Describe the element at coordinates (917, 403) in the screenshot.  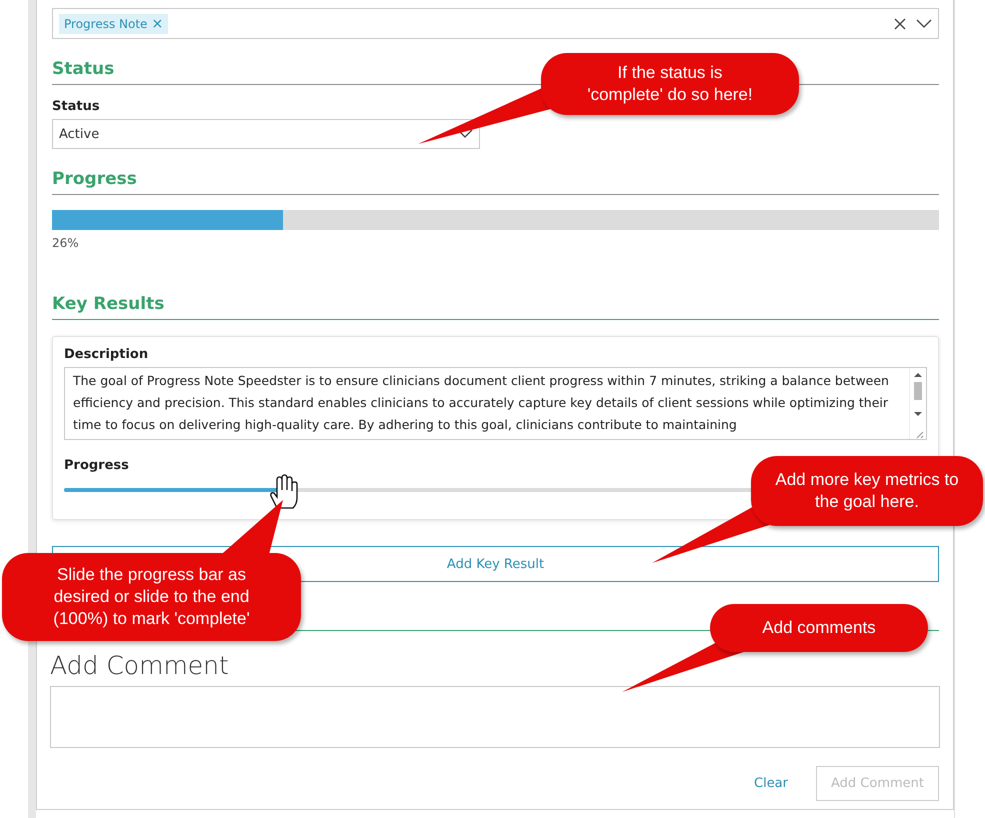
I see `scrollbar` at that location.